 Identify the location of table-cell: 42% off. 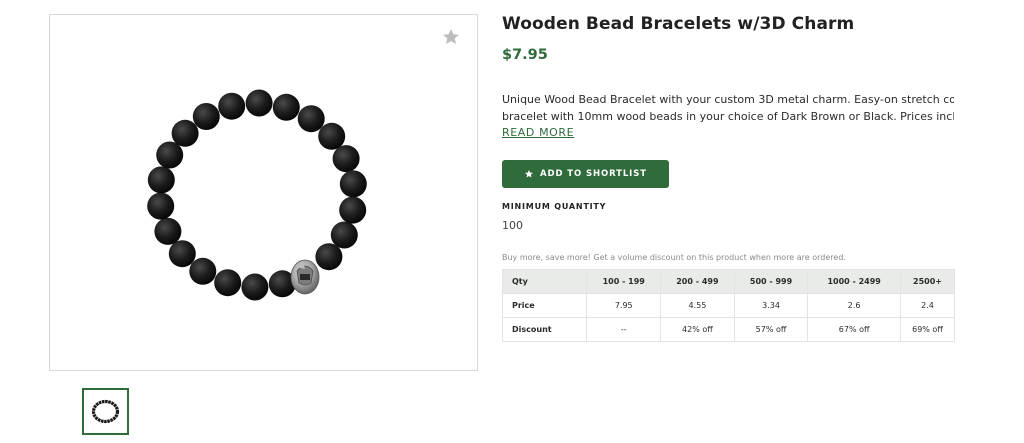
(697, 329).